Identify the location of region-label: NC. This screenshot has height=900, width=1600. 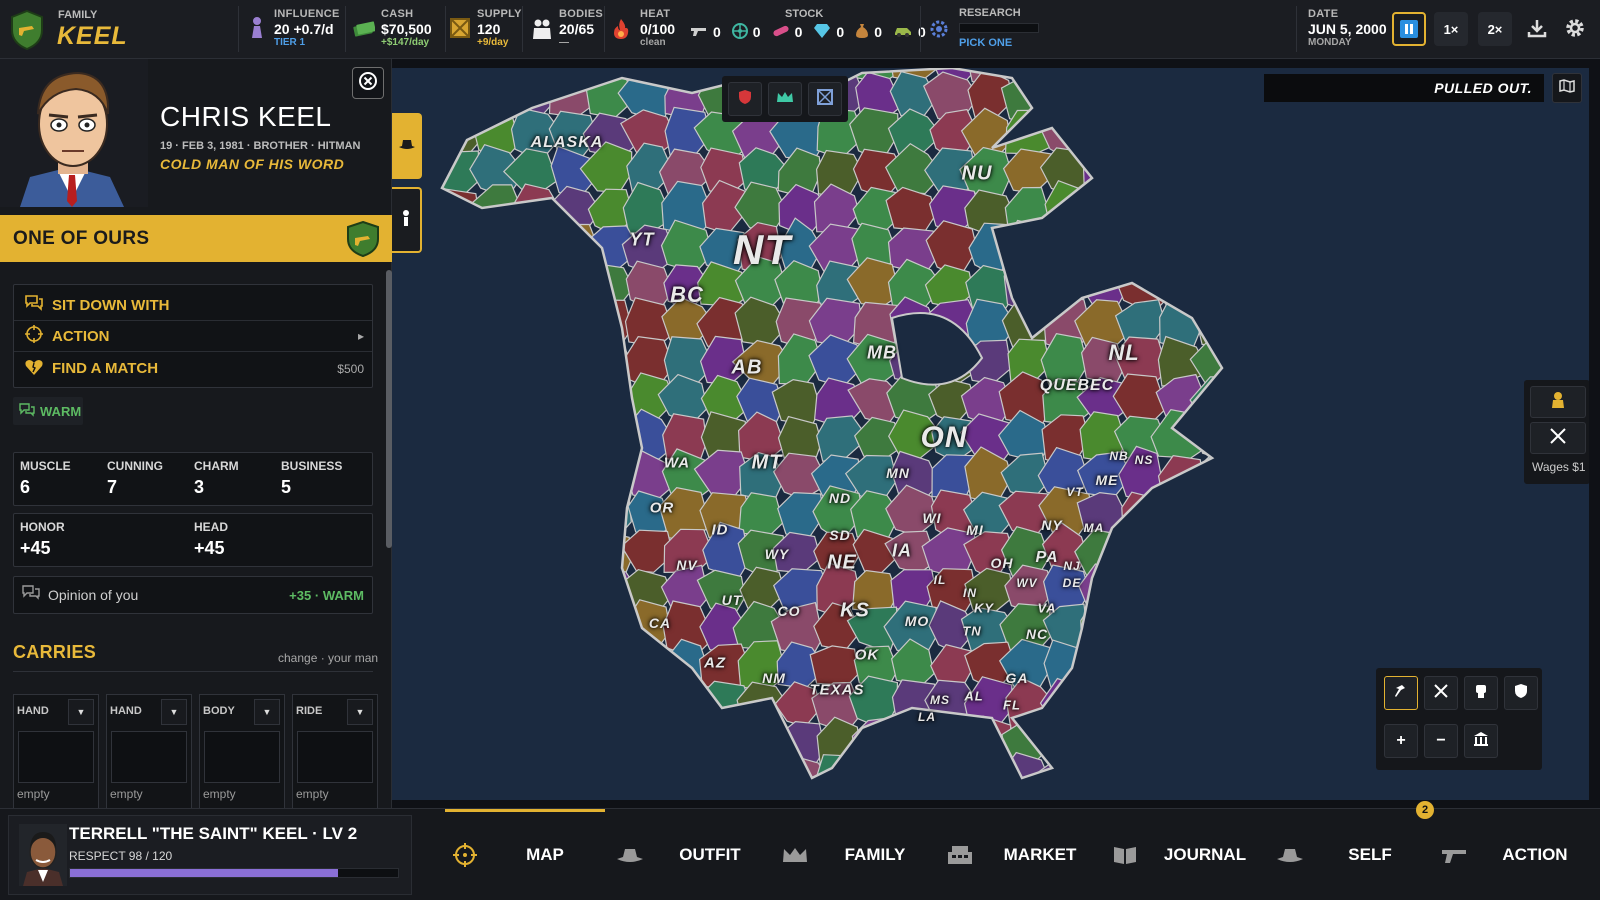
(1037, 634).